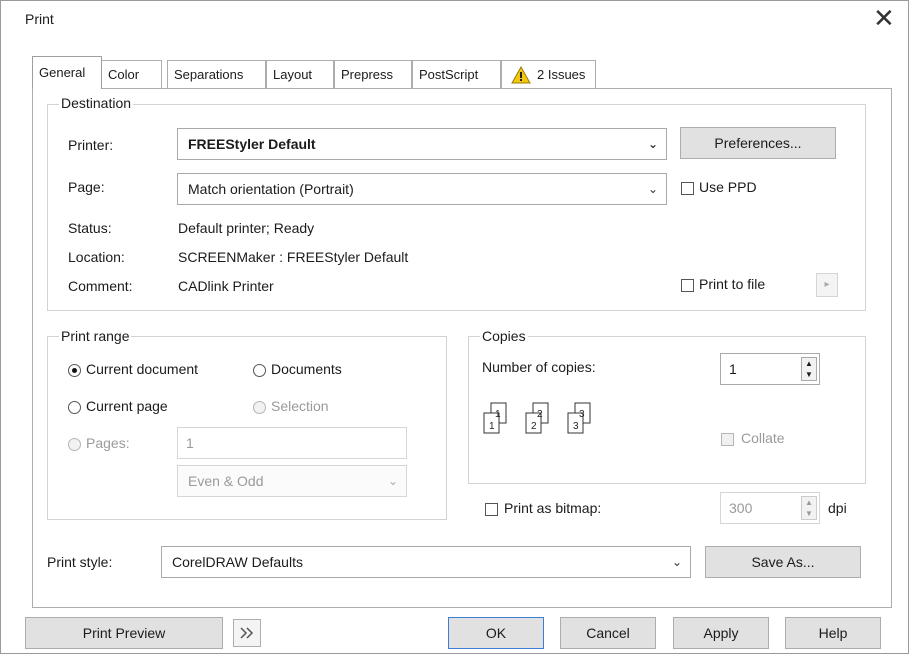 This screenshot has width=909, height=654. Describe the element at coordinates (124, 633) in the screenshot. I see `print-preview-button: Print Preview` at that location.